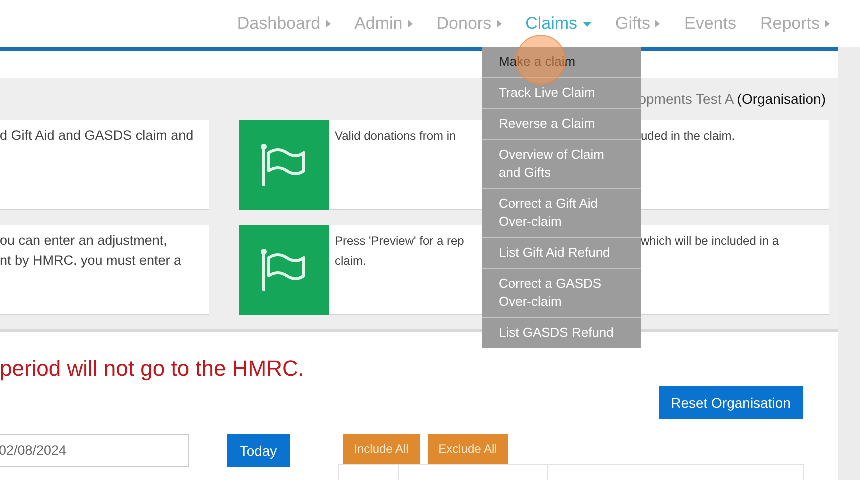  What do you see at coordinates (561, 253) in the screenshot?
I see `menu-item: List Gift Aid Refund` at bounding box center [561, 253].